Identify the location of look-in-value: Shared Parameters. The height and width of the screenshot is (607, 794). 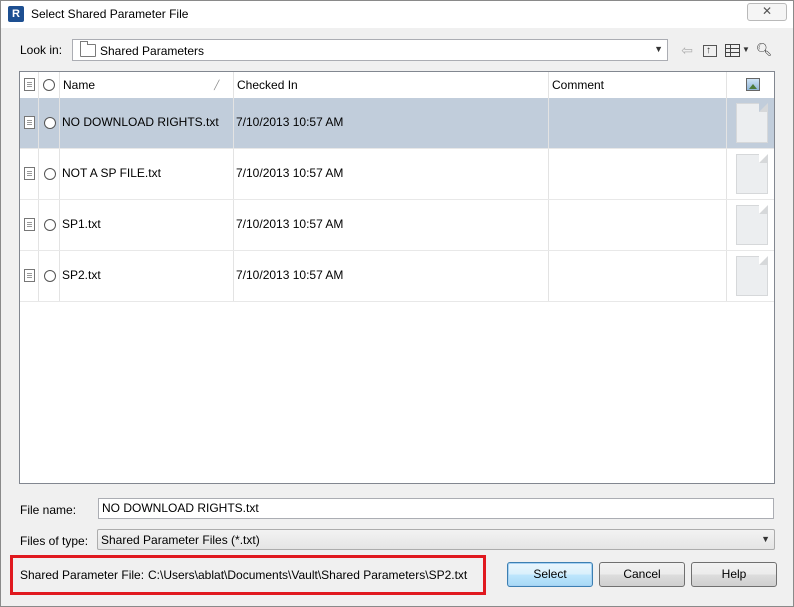
(152, 51).